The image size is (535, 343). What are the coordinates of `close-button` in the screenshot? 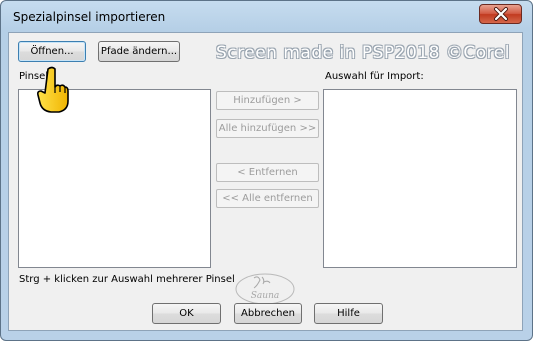 It's located at (500, 14).